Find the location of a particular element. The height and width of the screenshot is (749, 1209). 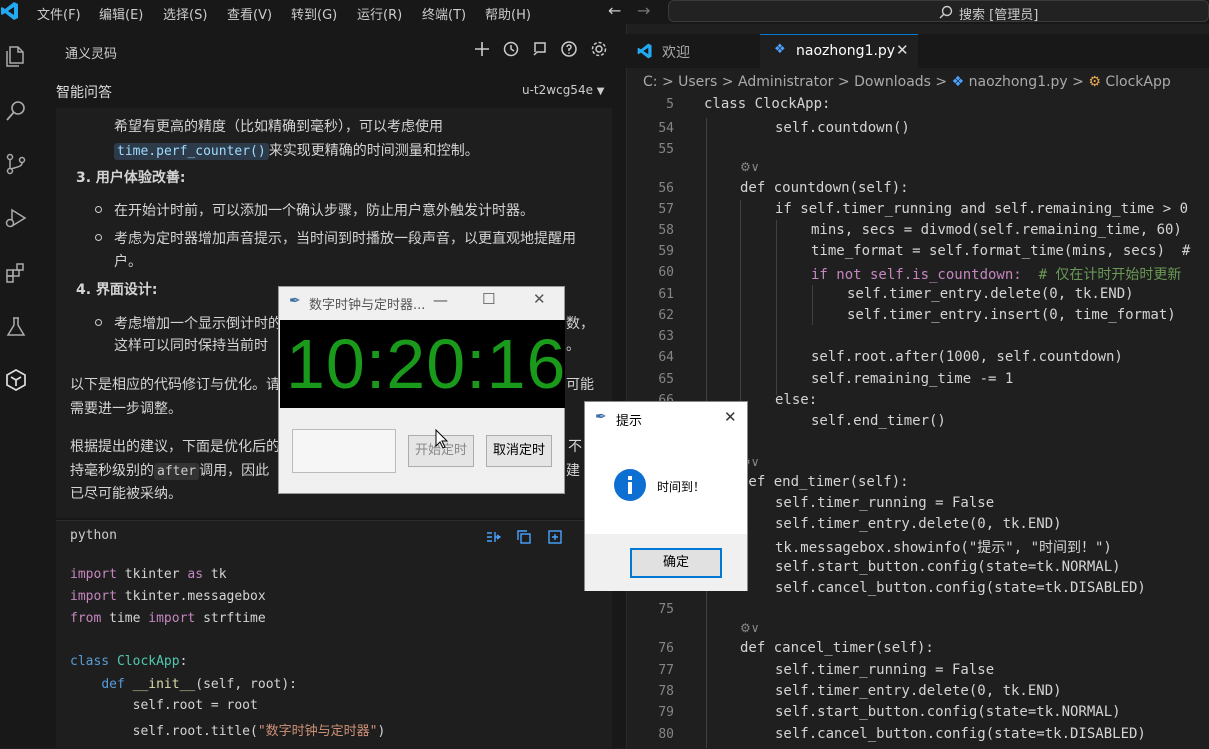

code-line: self.countdown() is located at coordinates (842, 128).